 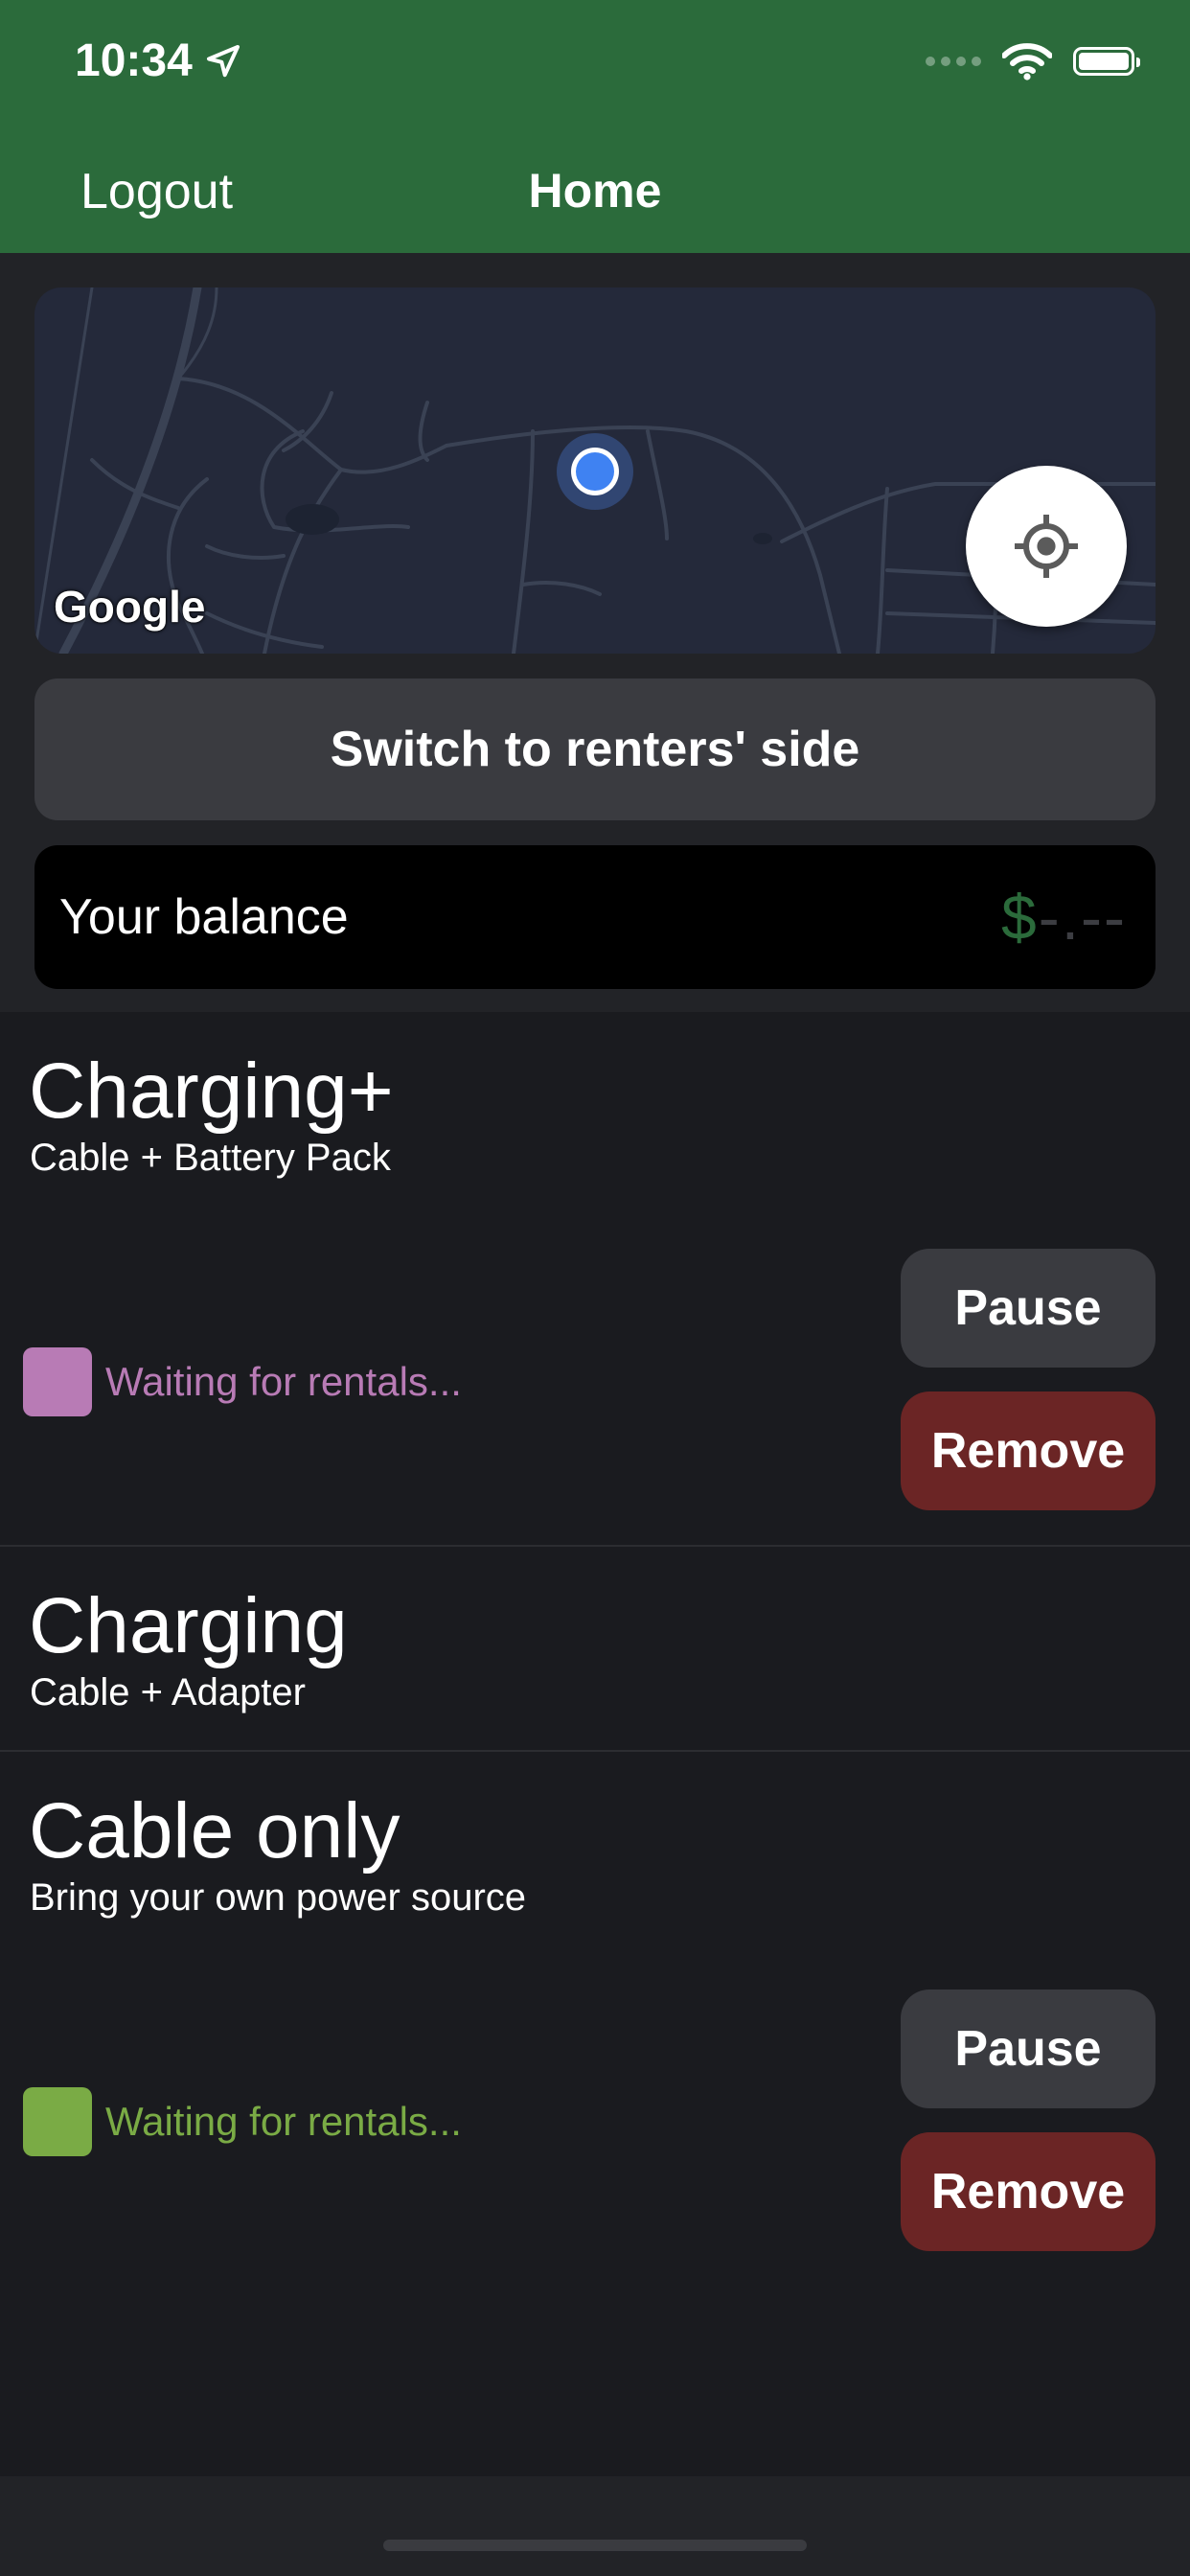 I want to click on battery-icon, so click(x=1106, y=62).